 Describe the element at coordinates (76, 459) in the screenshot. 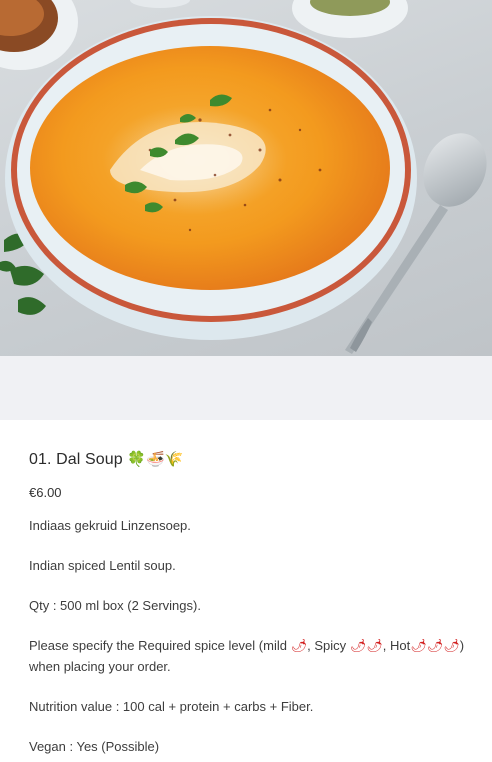

I see `product-title-text: 01. Dal Soup` at that location.